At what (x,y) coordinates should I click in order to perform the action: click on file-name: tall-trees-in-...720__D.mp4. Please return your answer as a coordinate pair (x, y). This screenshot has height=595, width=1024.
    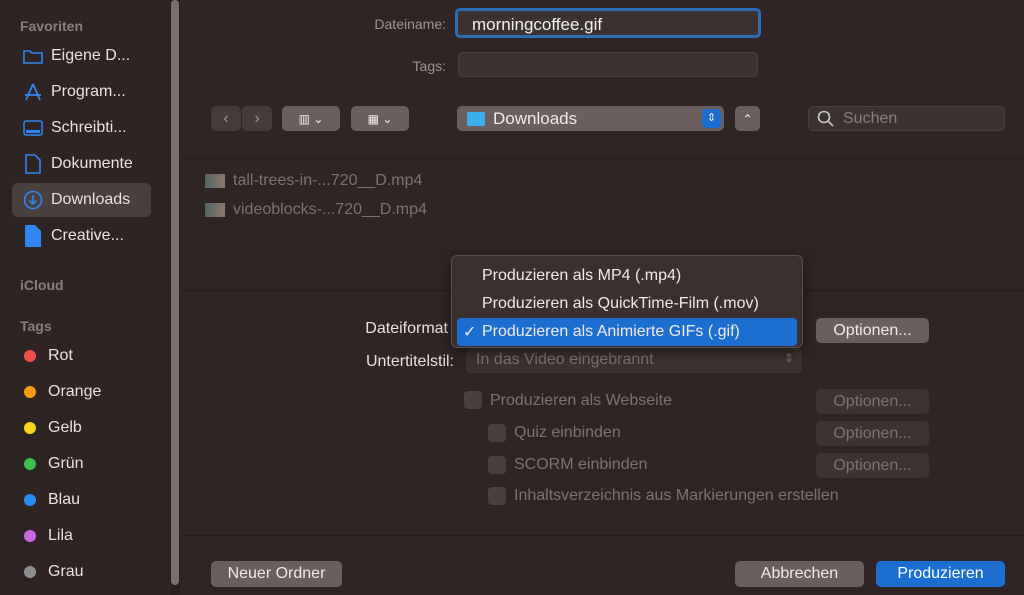
    Looking at the image, I should click on (328, 180).